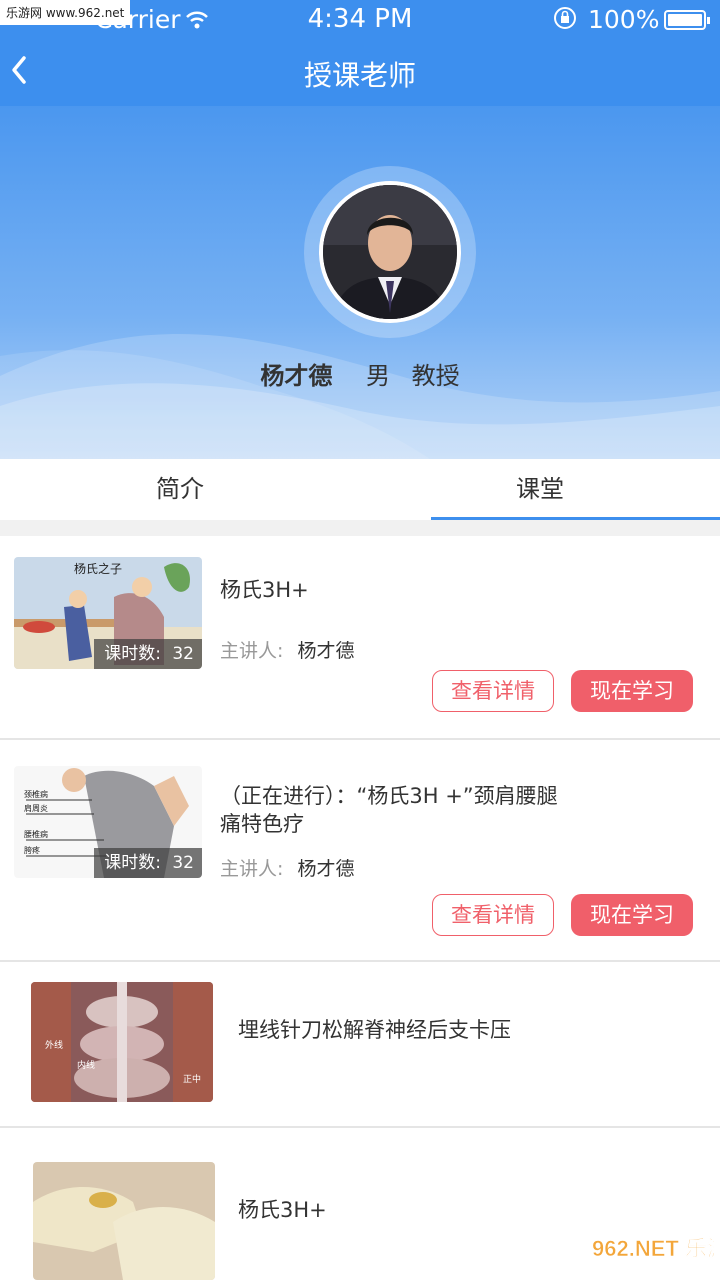  What do you see at coordinates (687, 20) in the screenshot?
I see `battery-icon` at bounding box center [687, 20].